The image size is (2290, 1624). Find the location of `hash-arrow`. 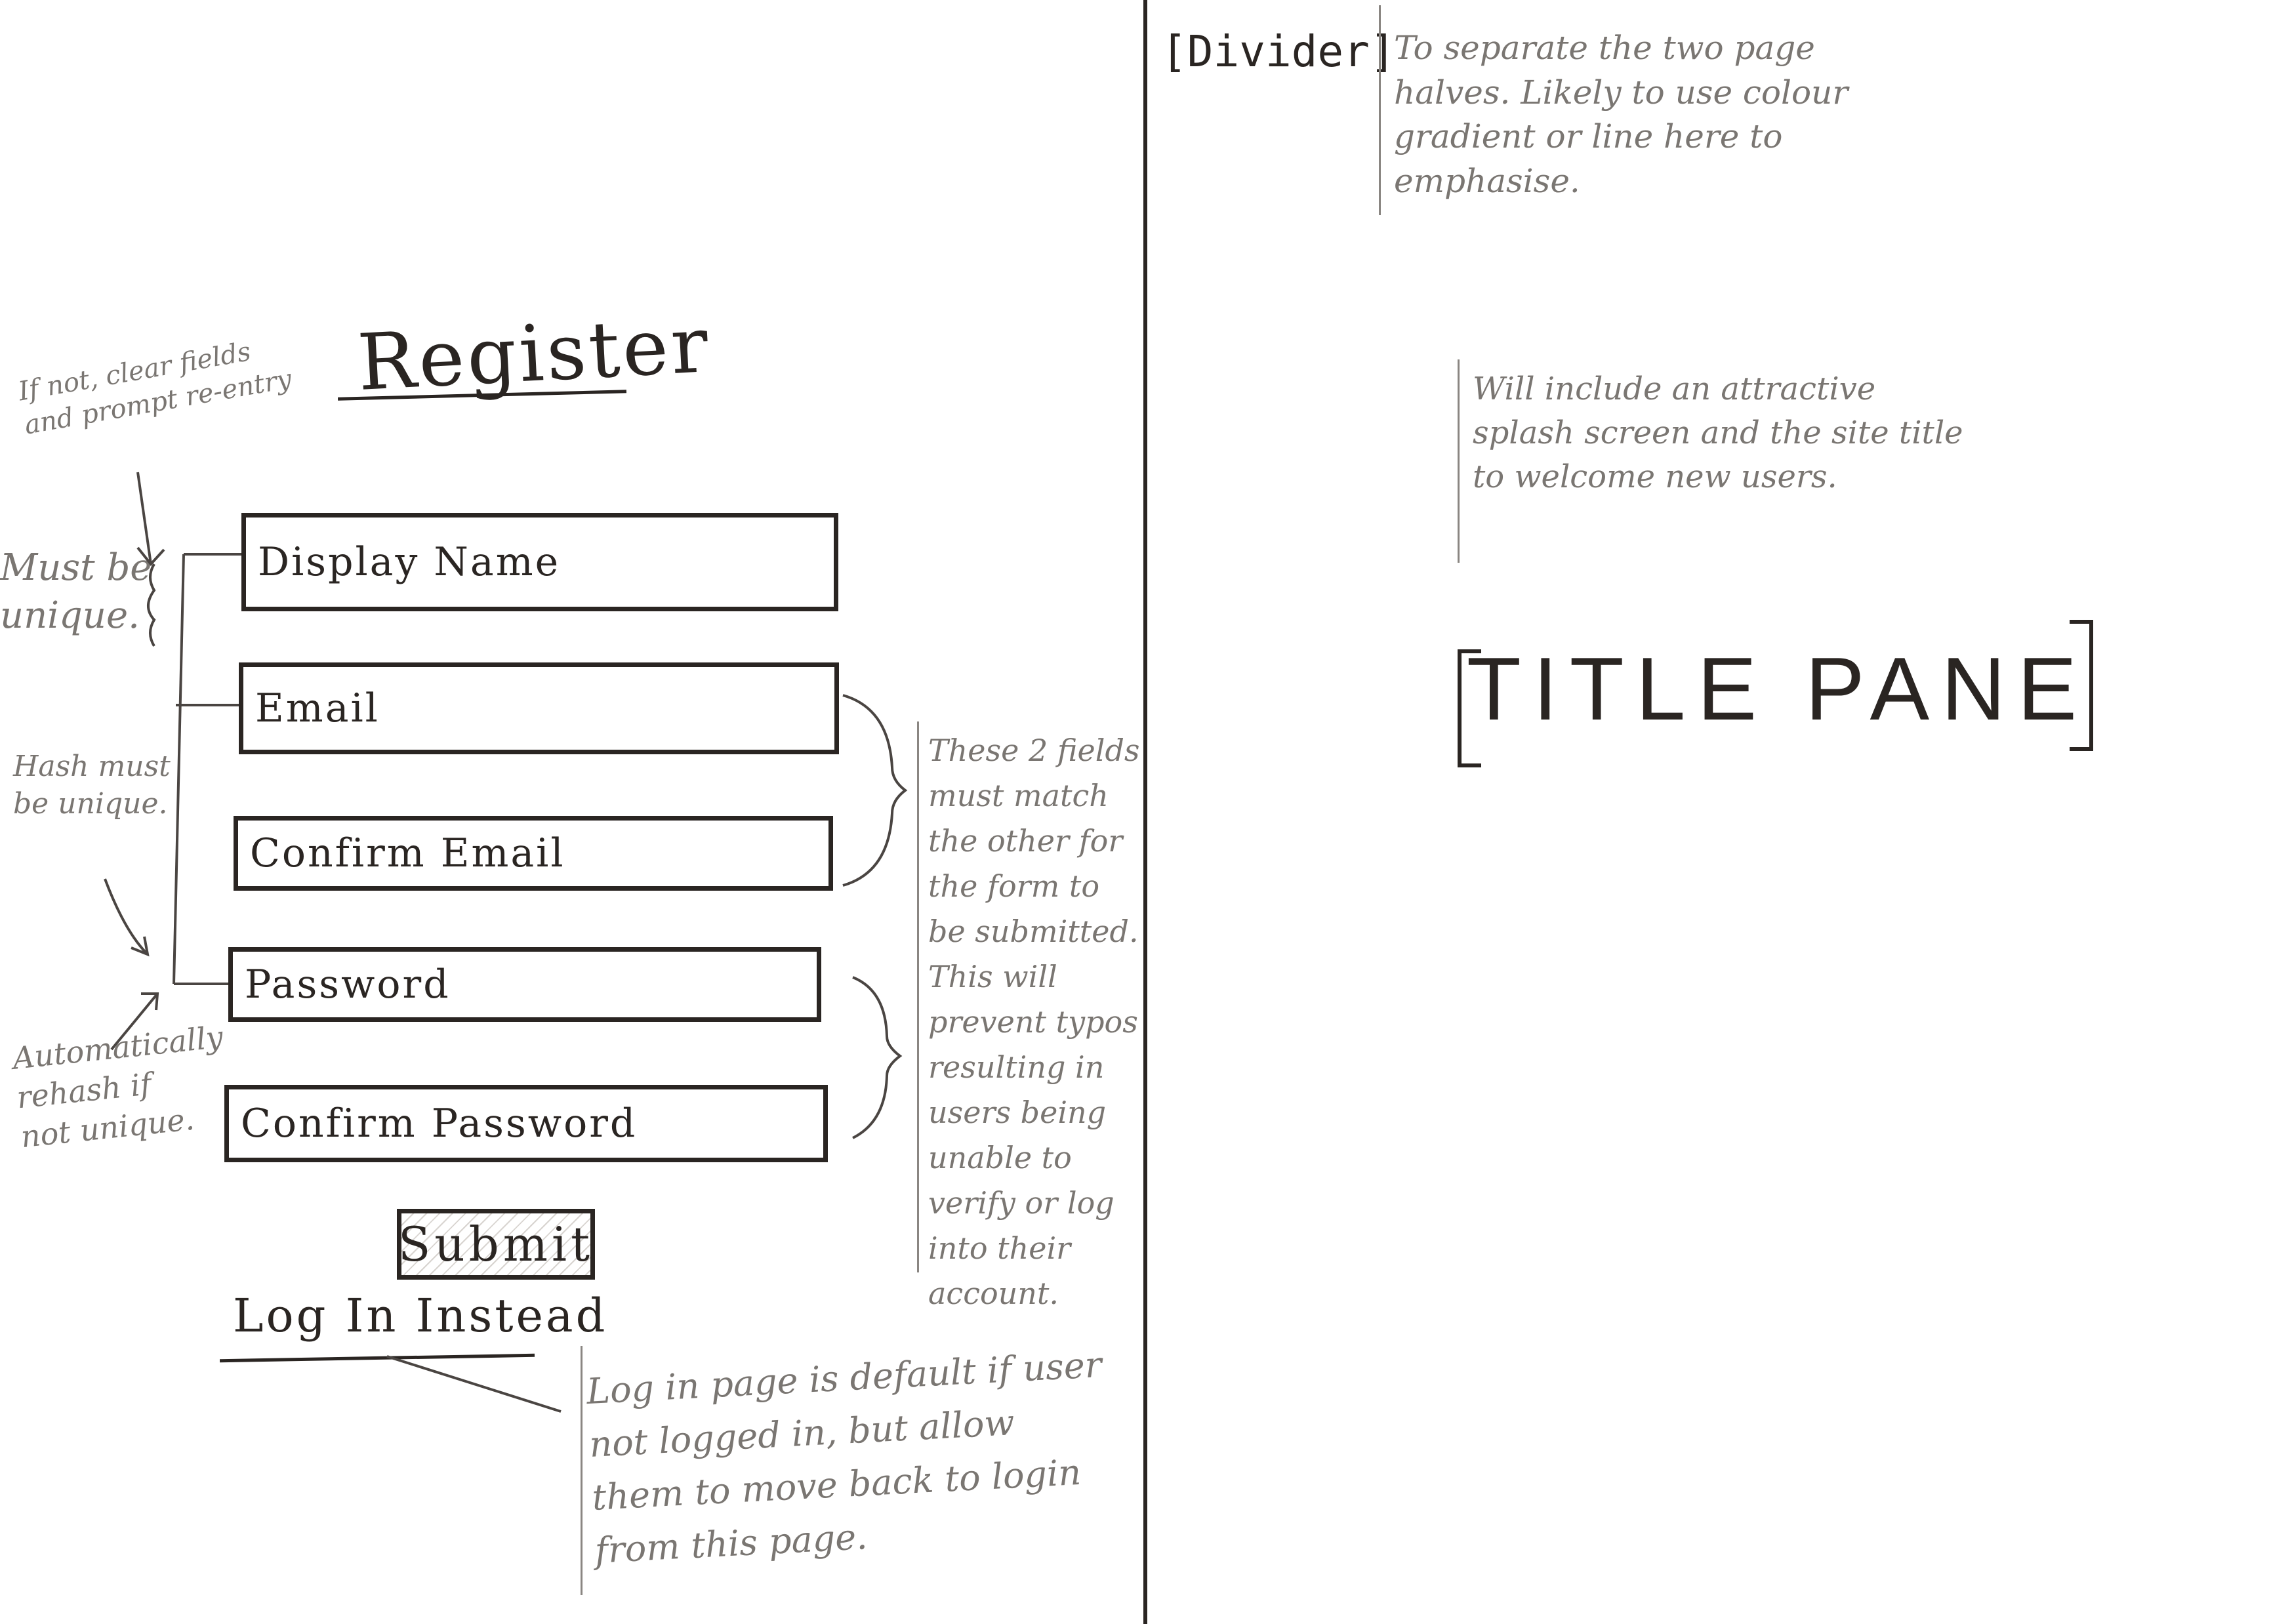

hash-arrow is located at coordinates (127, 918).